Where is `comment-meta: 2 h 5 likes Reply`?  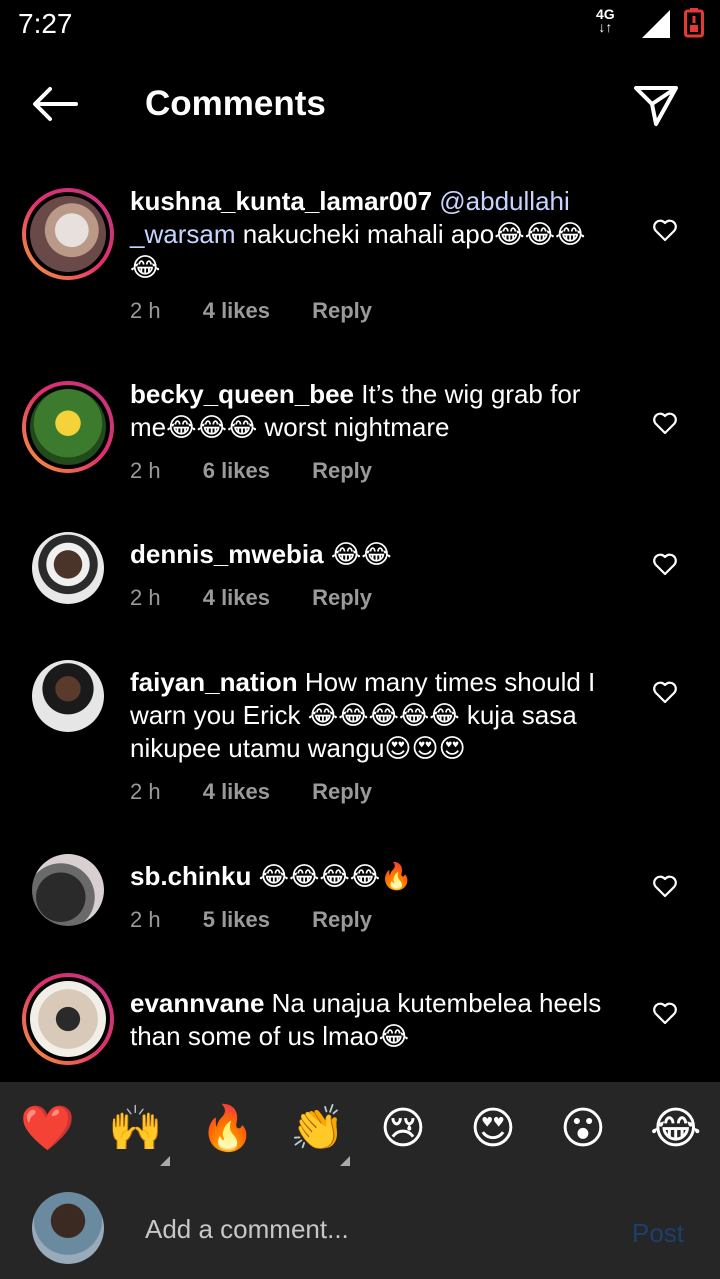 comment-meta: 2 h 5 likes Reply is located at coordinates (370, 922).